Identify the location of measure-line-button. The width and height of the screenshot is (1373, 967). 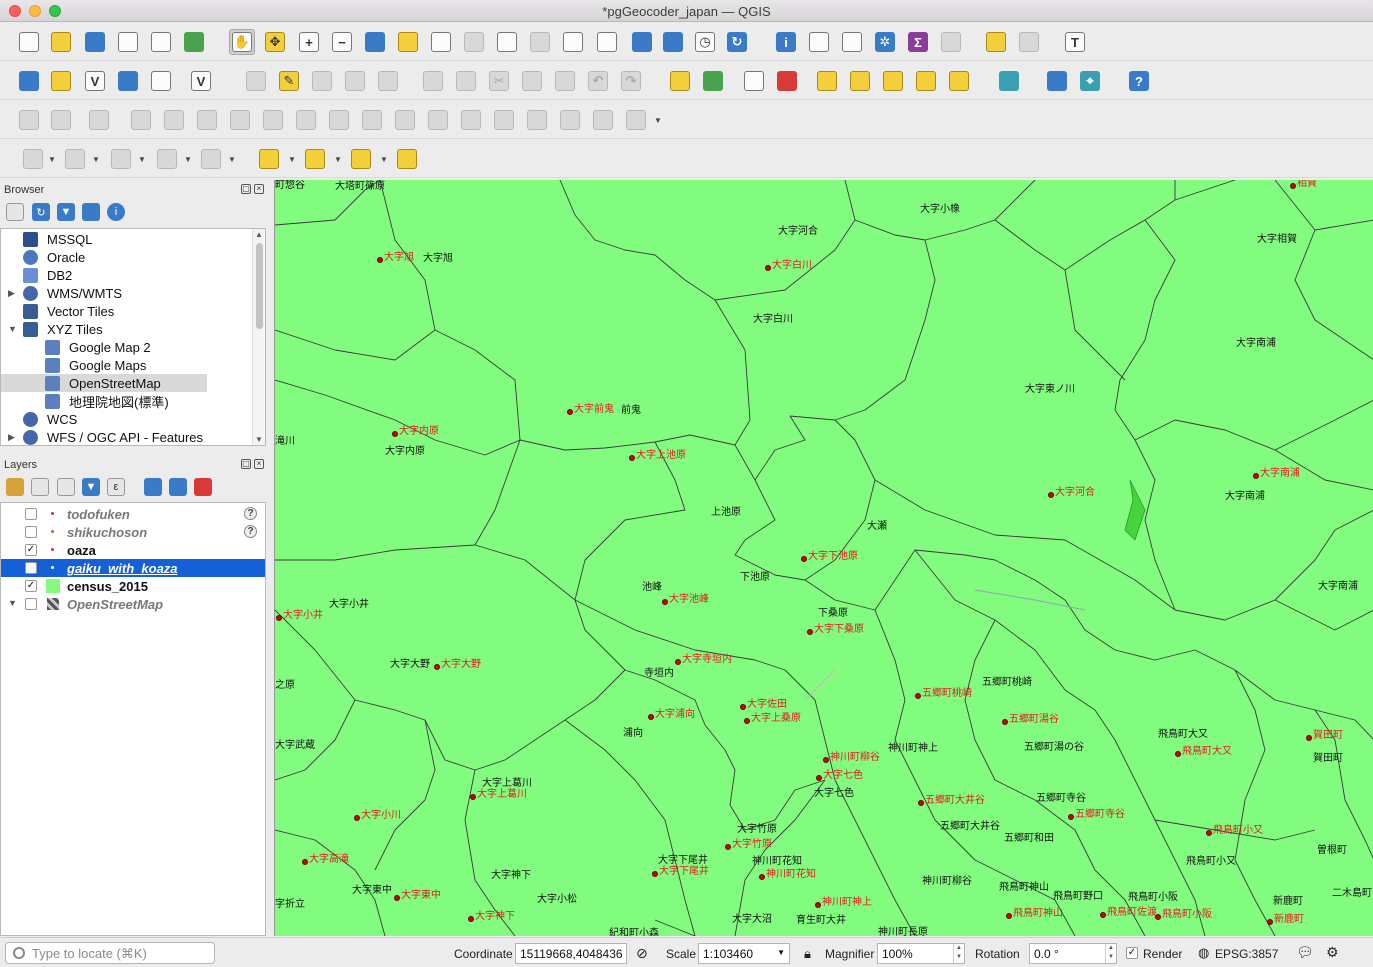
(951, 42).